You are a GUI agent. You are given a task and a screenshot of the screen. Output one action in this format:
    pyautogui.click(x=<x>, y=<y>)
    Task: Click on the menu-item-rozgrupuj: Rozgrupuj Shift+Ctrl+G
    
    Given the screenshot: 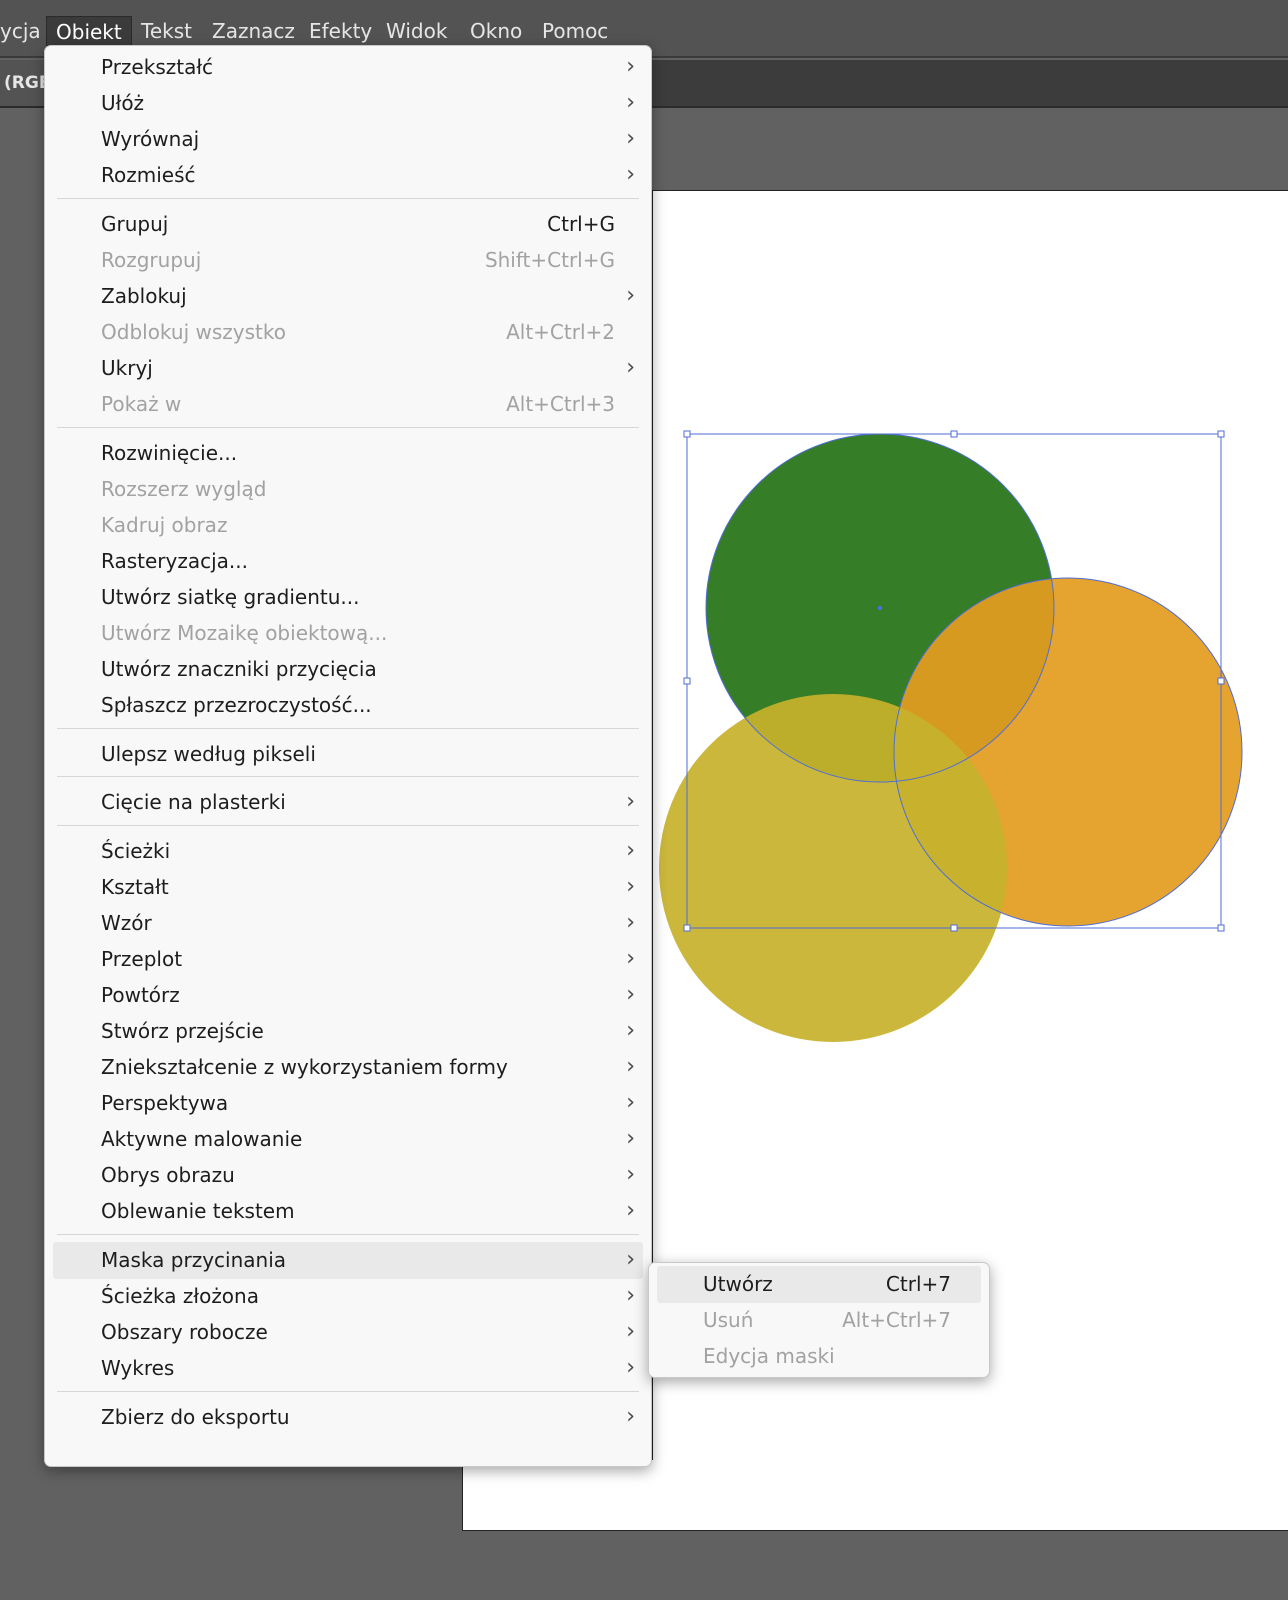 What is the action you would take?
    pyautogui.click(x=348, y=260)
    